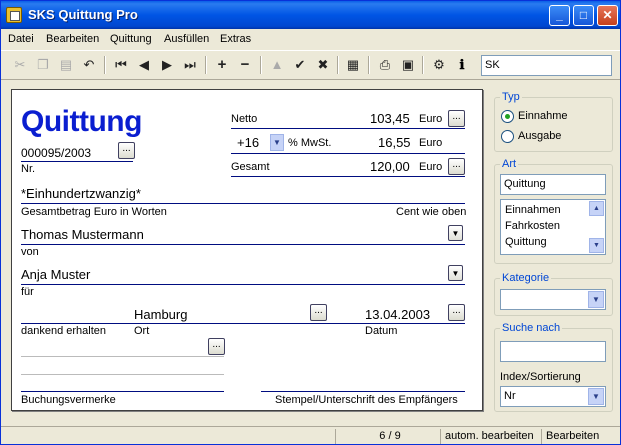 This screenshot has height=445, width=621. I want to click on index-label: Index/Sortierung, so click(540, 377).